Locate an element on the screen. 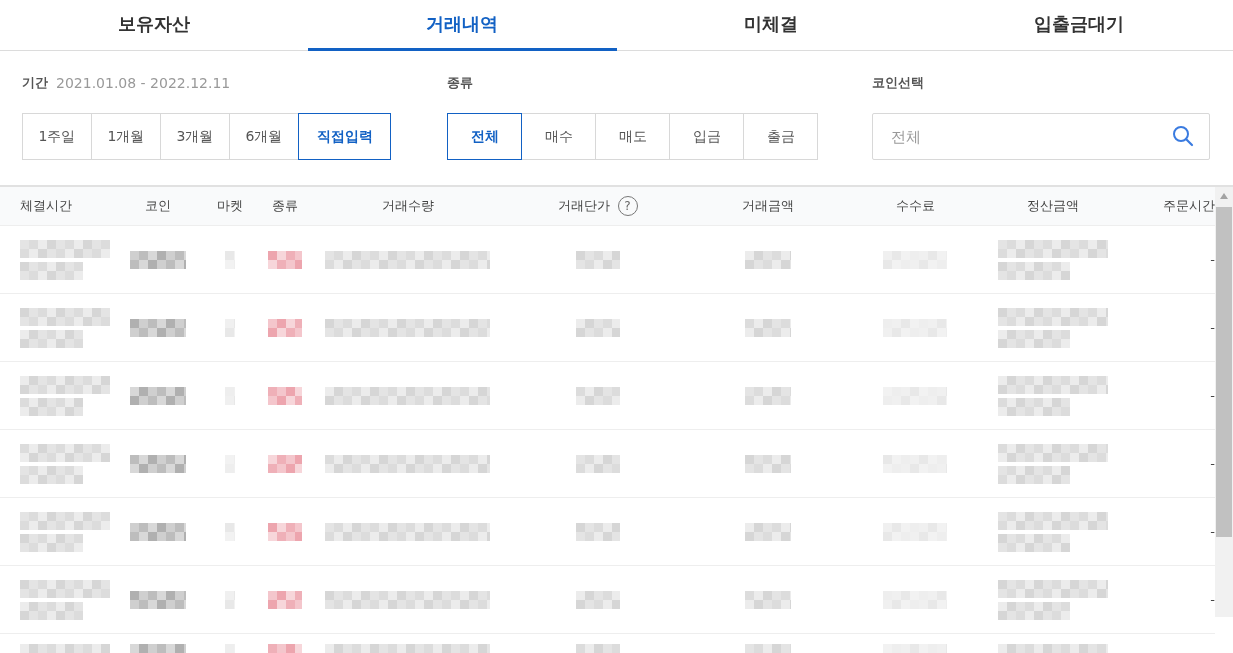 The height and width of the screenshot is (653, 1233). tab: 미체결 is located at coordinates (770, 25).